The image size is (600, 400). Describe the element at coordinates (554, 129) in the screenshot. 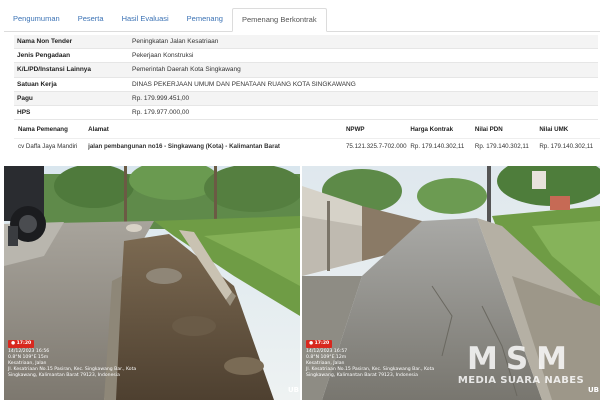

I see `col-header-umk: Nilai UMK` at that location.